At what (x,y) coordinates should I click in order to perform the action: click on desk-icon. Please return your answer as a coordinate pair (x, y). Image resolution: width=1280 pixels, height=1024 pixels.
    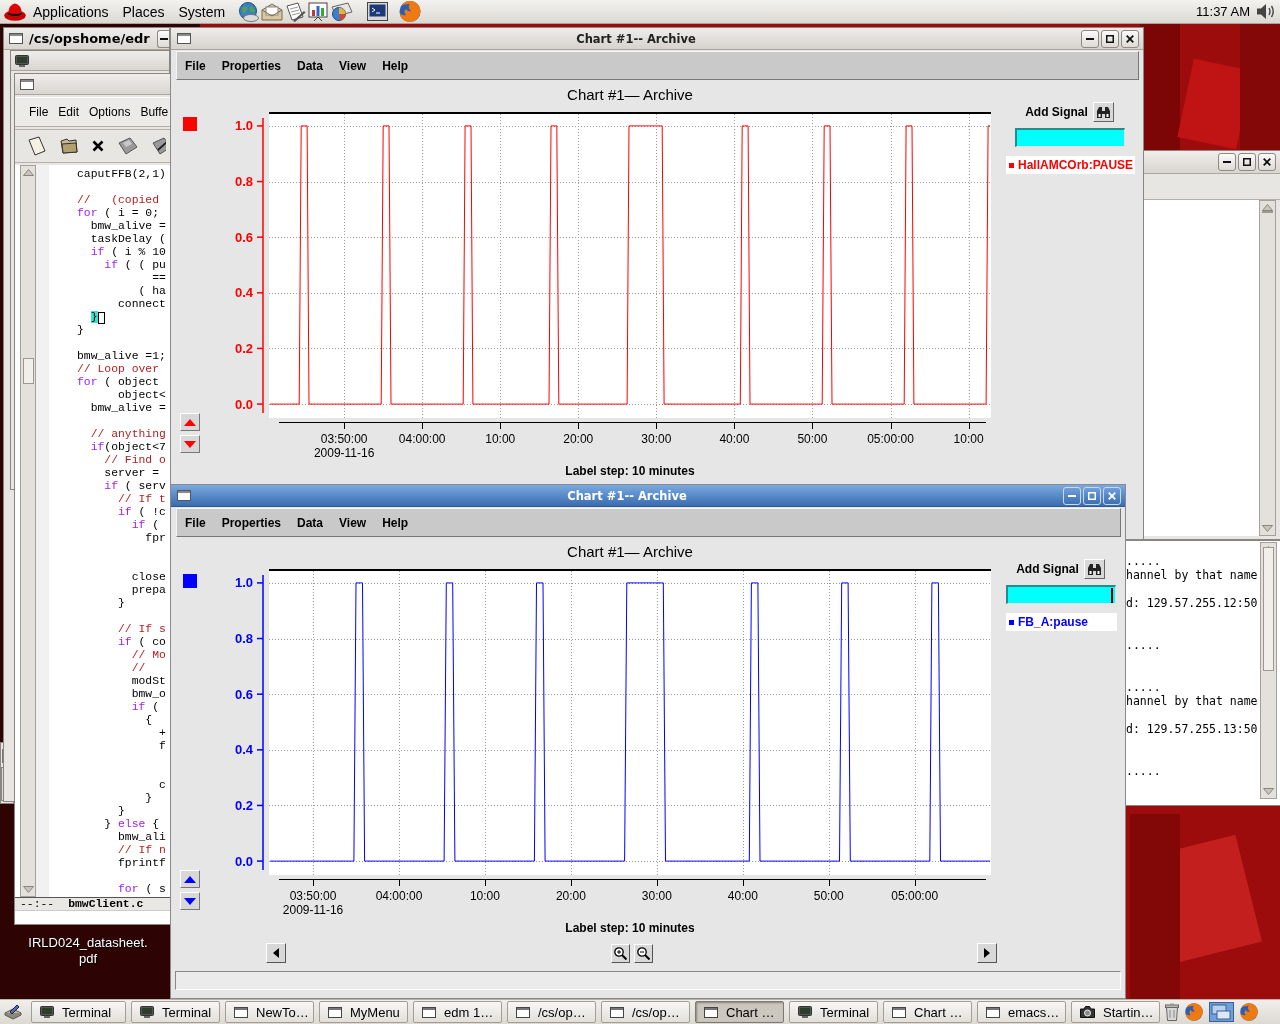
    Looking at the image, I should click on (13, 1012).